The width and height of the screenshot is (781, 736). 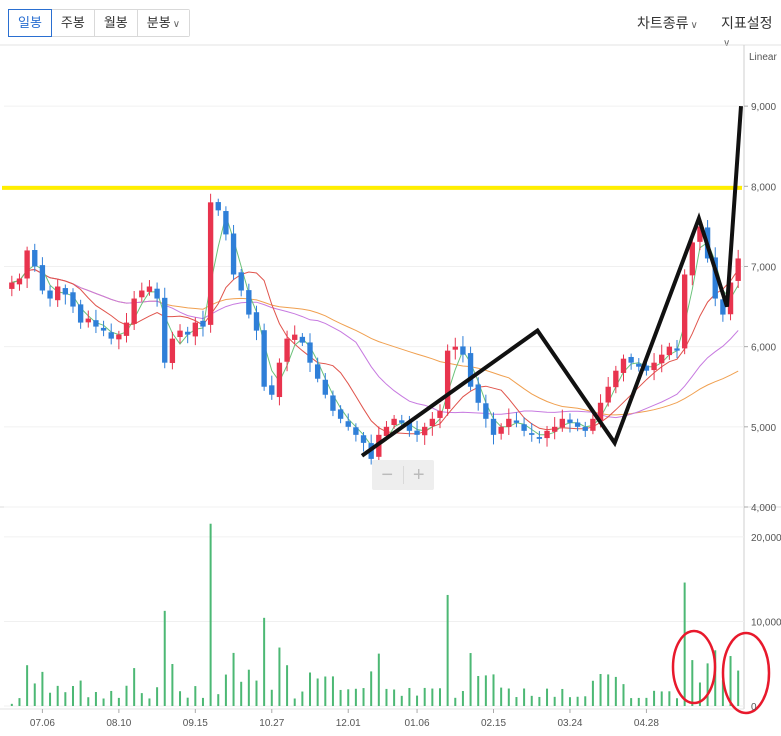 What do you see at coordinates (348, 723) in the screenshot?
I see `date-tick-label: 12.01` at bounding box center [348, 723].